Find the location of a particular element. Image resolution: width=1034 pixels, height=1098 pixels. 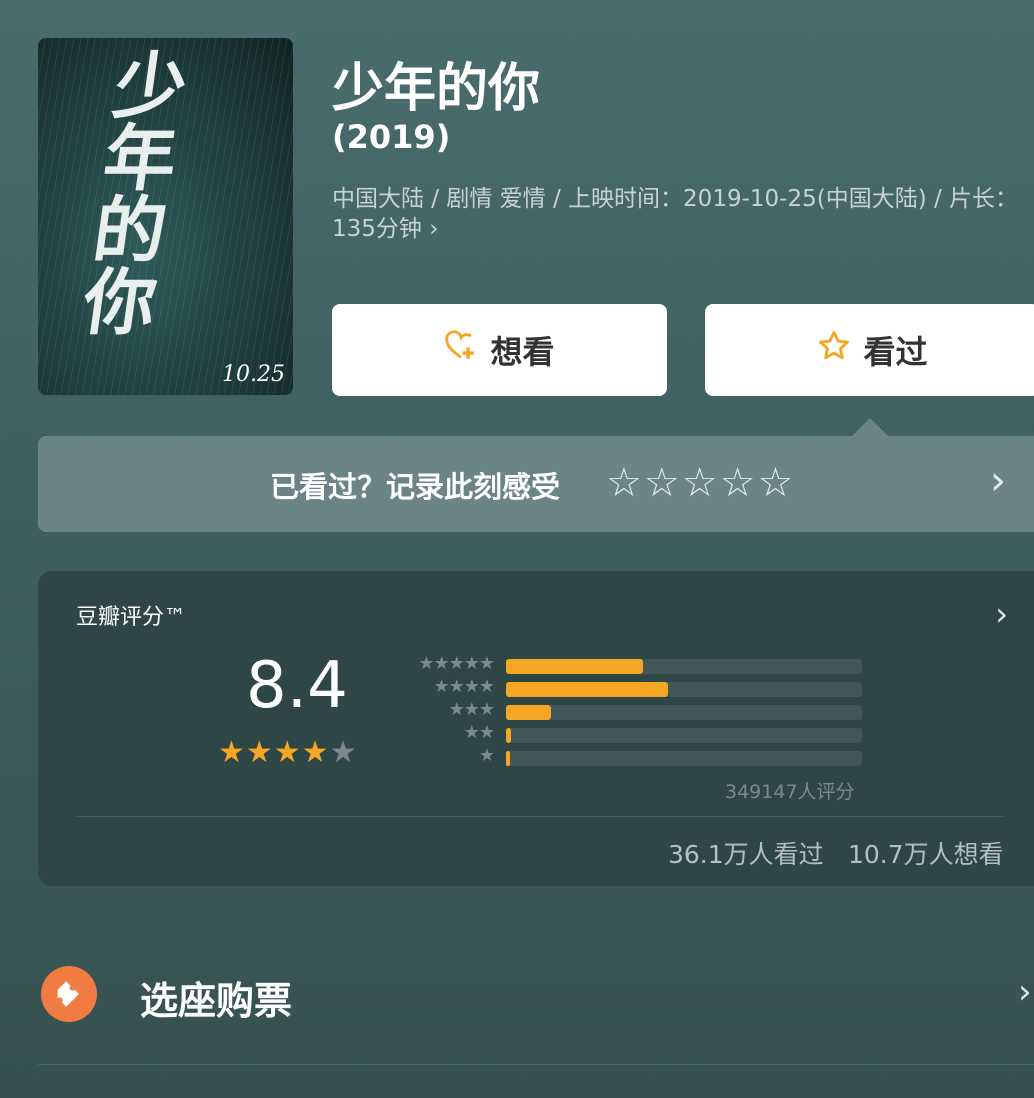

want-to-watch-button: 想看 is located at coordinates (499, 350).